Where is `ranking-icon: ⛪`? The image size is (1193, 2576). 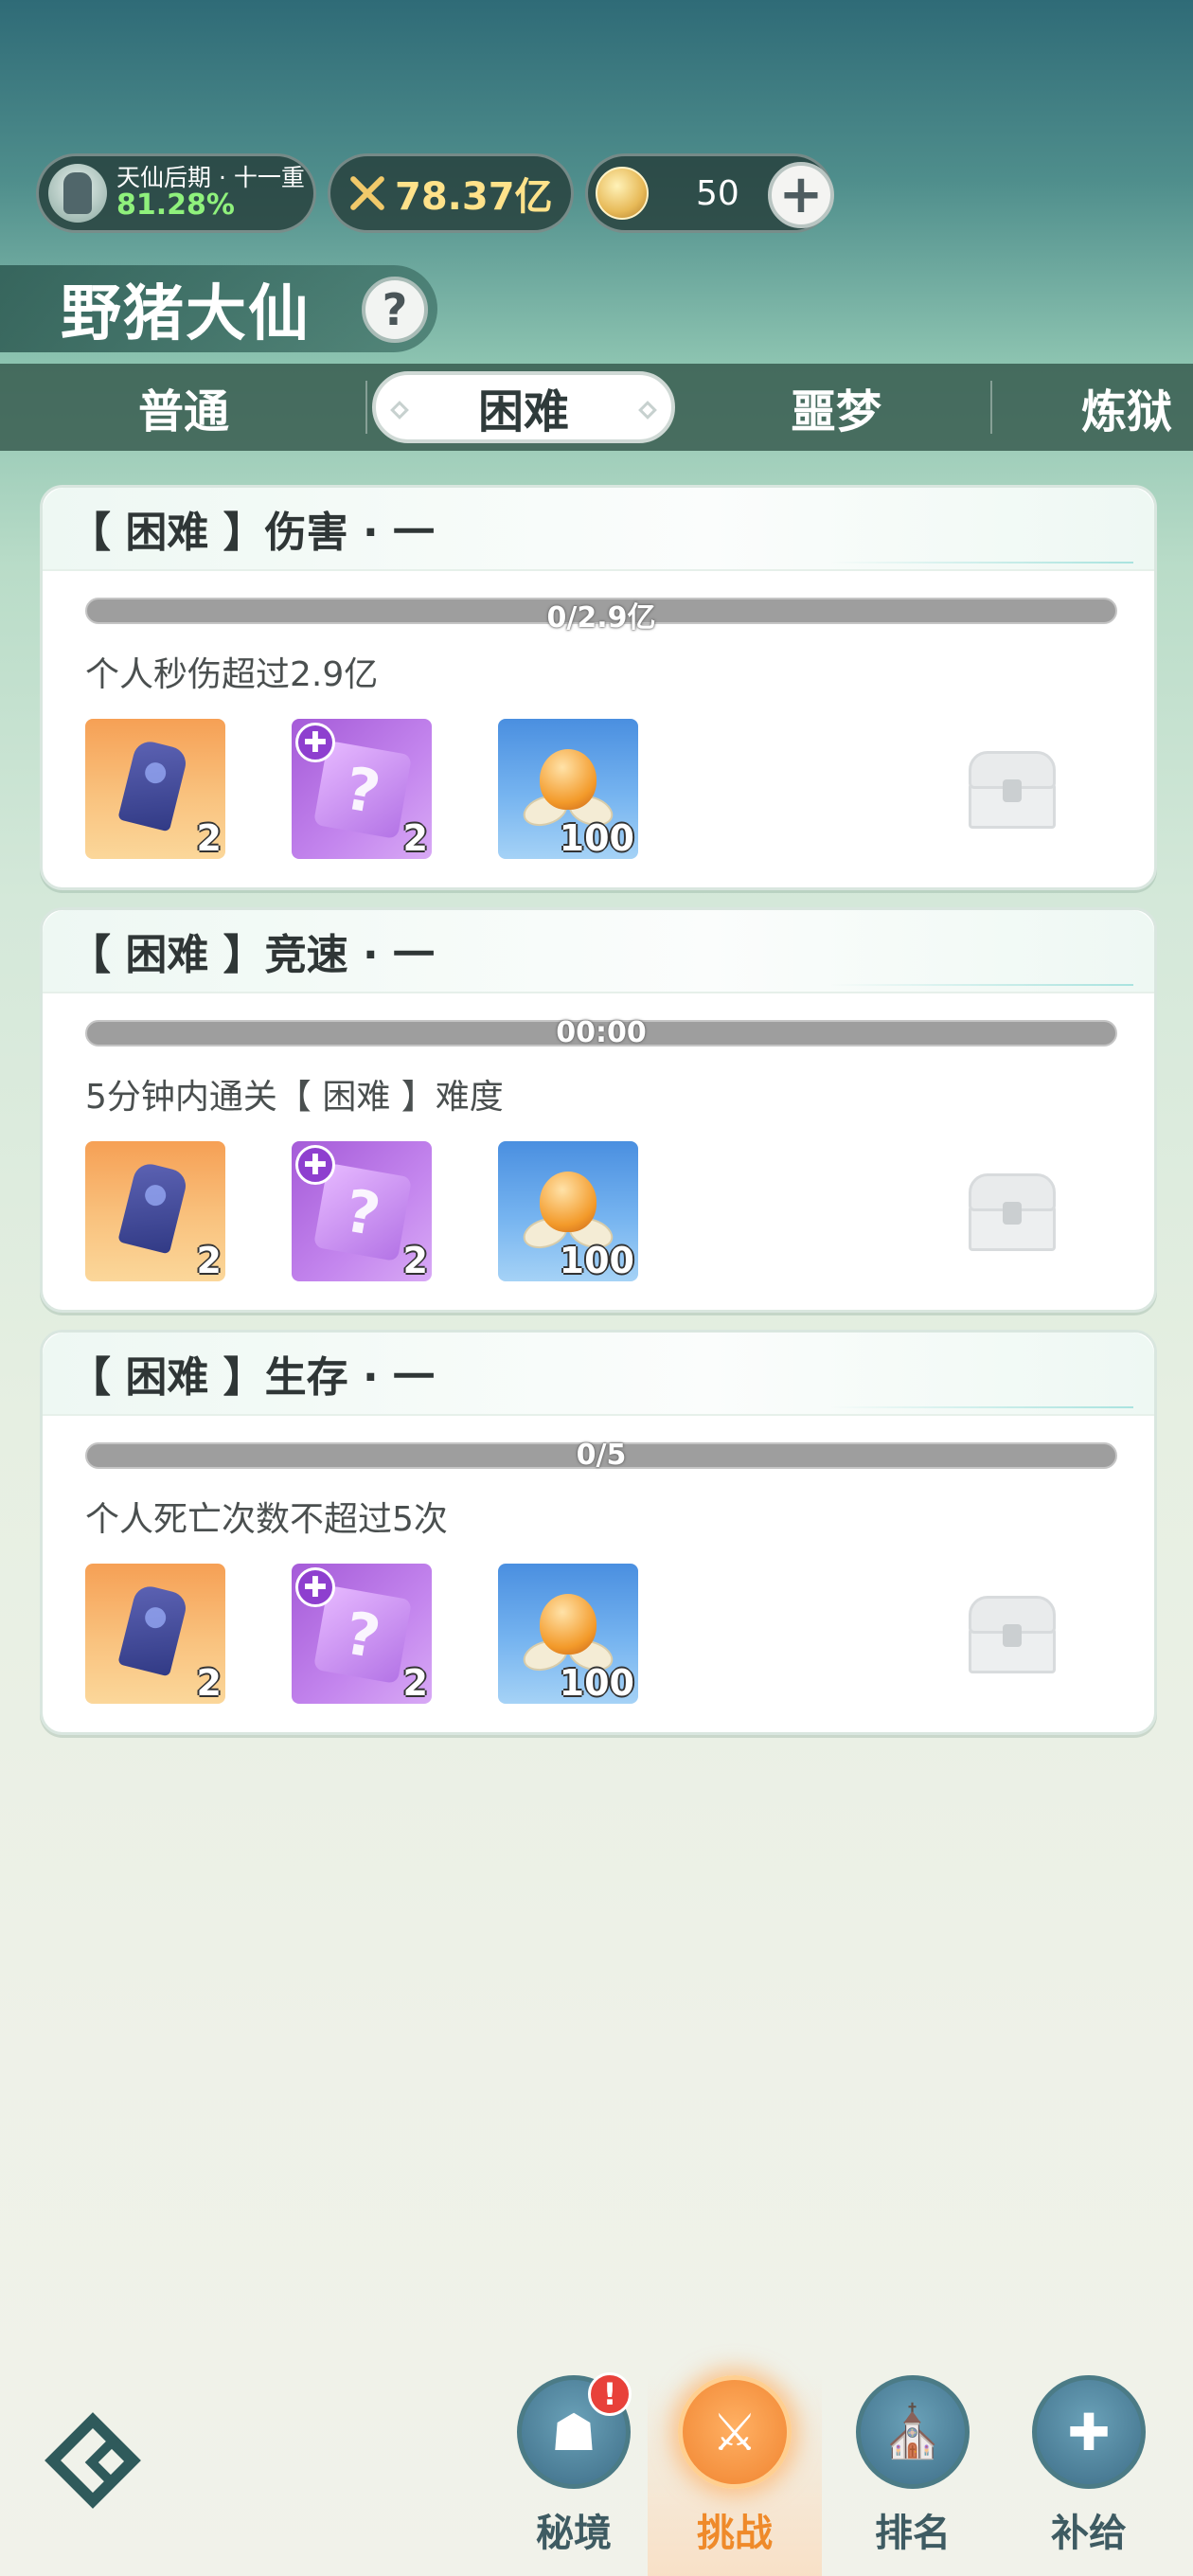
ranking-icon: ⛪ is located at coordinates (913, 2432).